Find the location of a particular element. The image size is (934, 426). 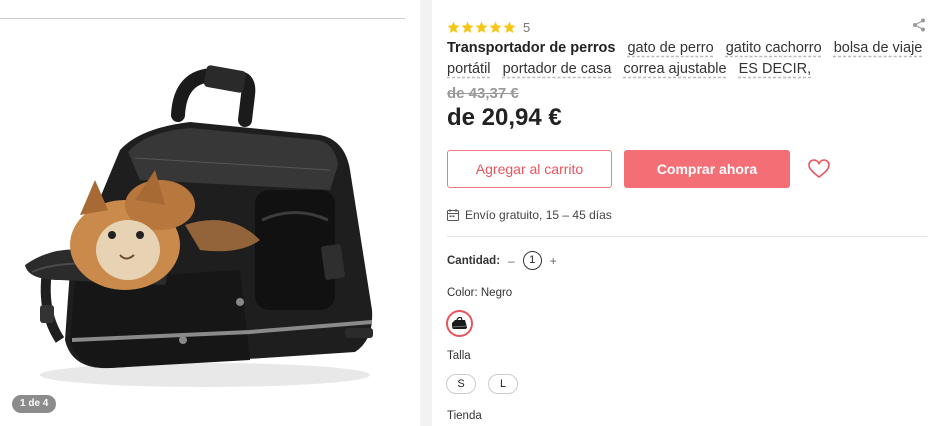

buy-now-button: Comprar ahora is located at coordinates (707, 169).